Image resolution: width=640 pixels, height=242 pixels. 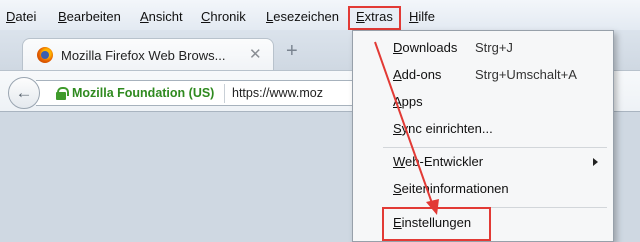 What do you see at coordinates (45, 55) in the screenshot?
I see `firefox-icon` at bounding box center [45, 55].